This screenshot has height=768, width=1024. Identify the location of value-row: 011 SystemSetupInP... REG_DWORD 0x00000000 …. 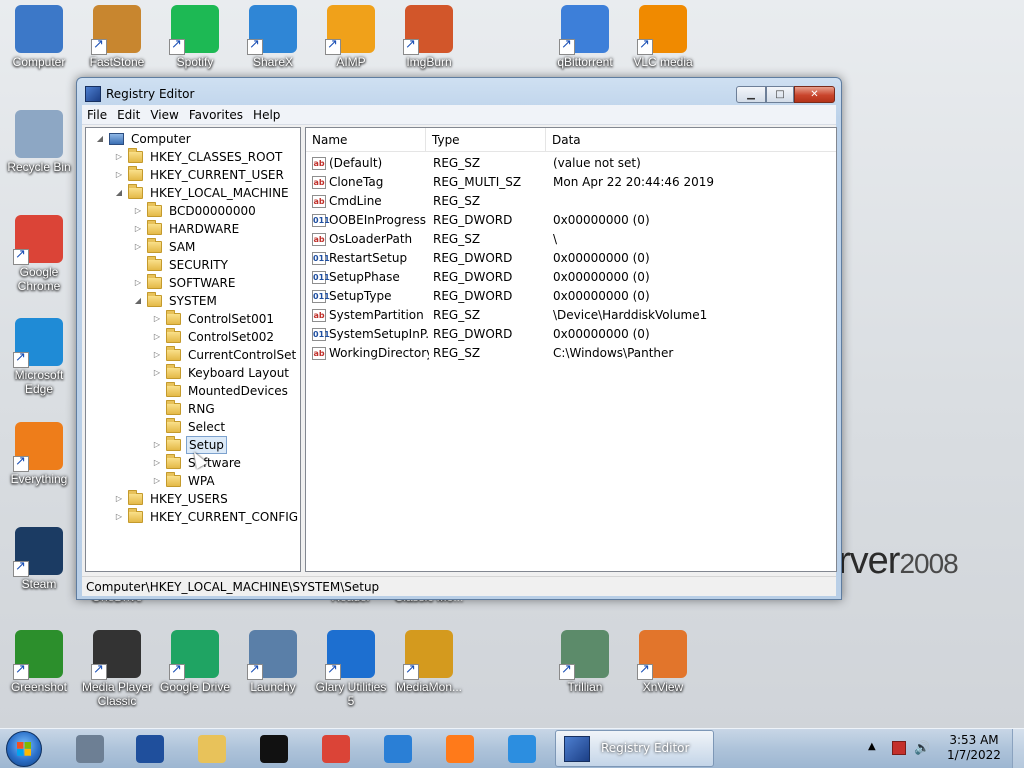
(571, 334).